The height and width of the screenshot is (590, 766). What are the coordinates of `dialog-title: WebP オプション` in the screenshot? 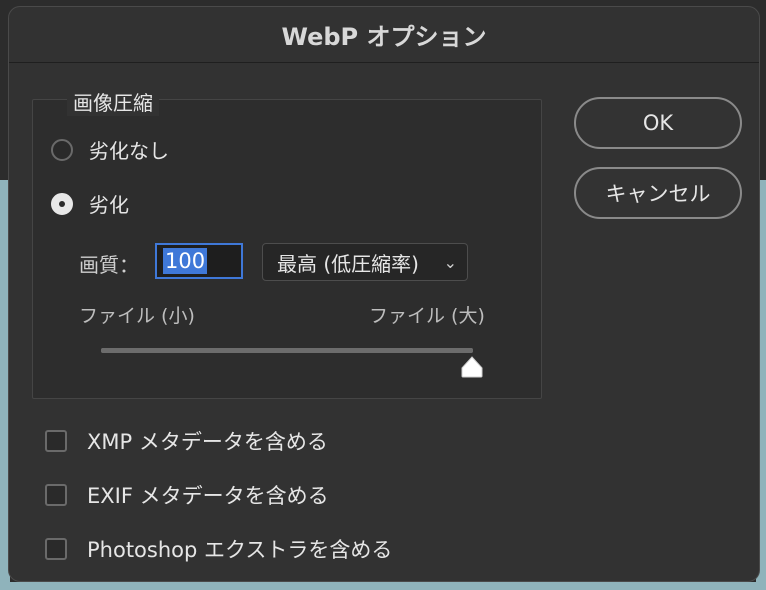 It's located at (384, 35).